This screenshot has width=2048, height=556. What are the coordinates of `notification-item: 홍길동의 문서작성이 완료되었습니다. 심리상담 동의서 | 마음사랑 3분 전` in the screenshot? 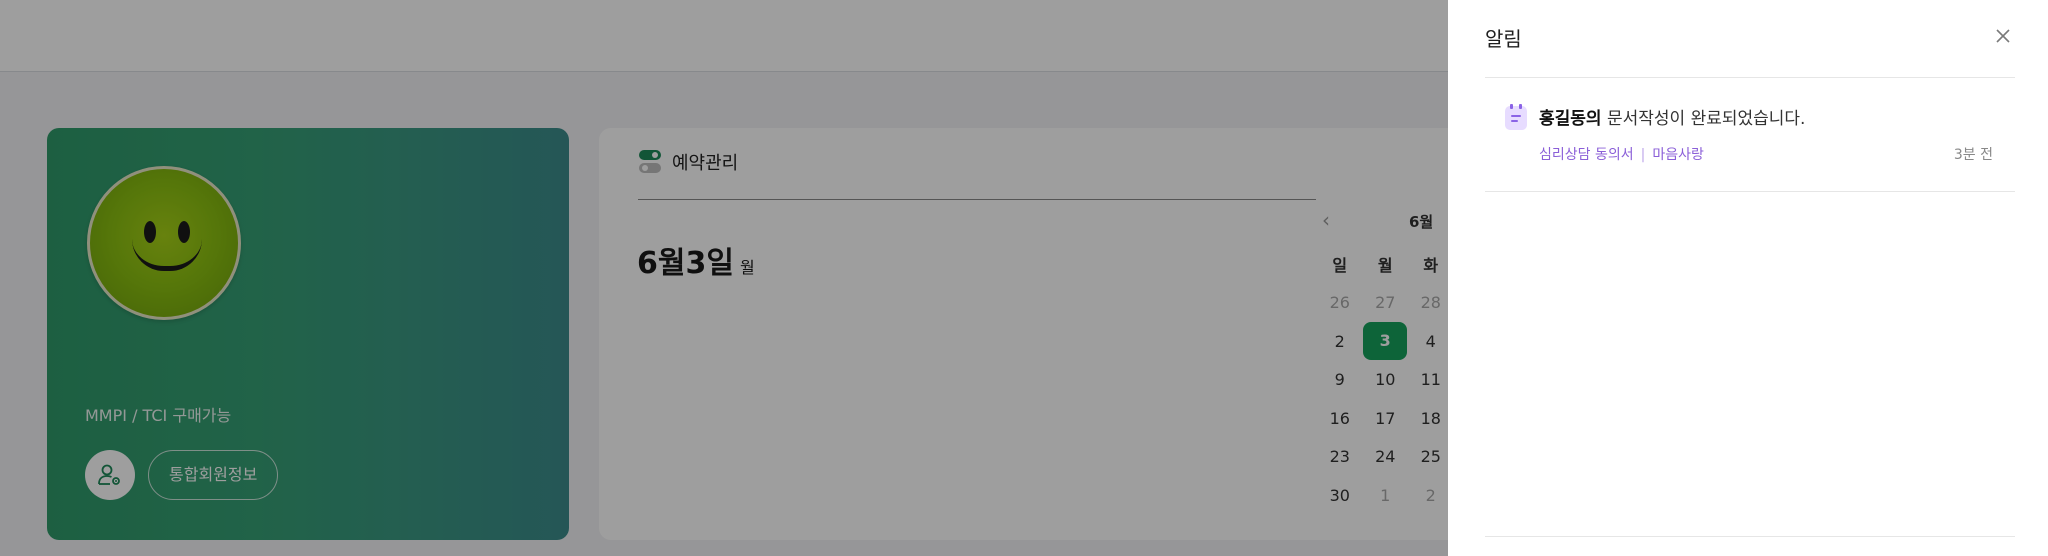 It's located at (1750, 135).